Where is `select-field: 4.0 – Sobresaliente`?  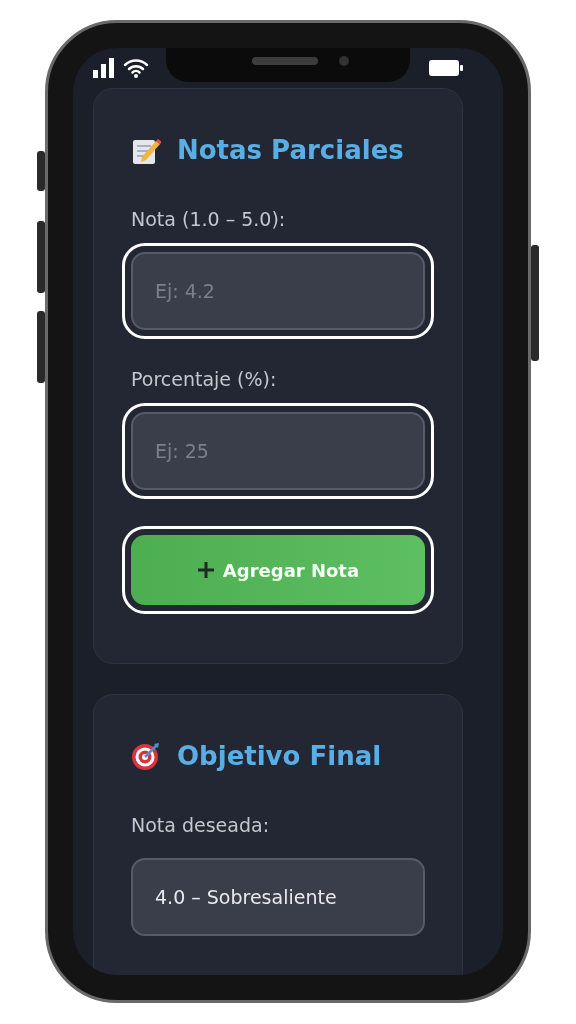
select-field: 4.0 – Sobresaliente is located at coordinates (278, 897).